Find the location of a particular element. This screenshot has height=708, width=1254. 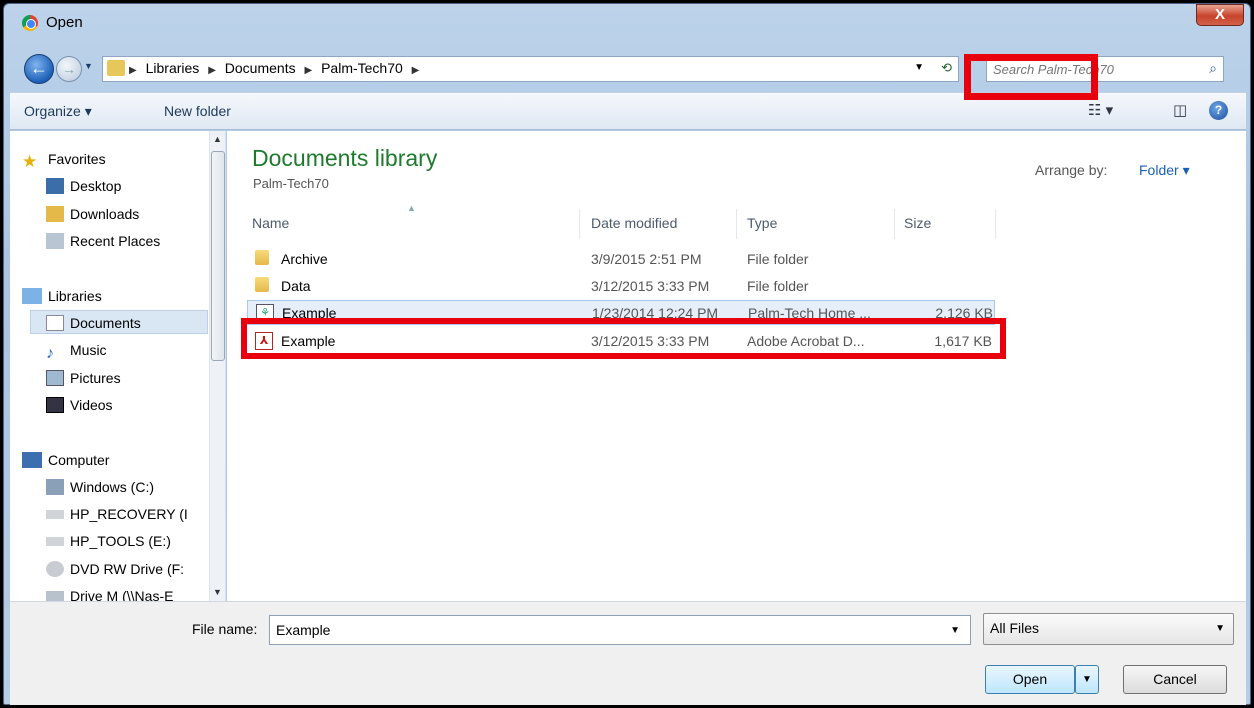

nav-desktop: Desktop is located at coordinates (83, 186).